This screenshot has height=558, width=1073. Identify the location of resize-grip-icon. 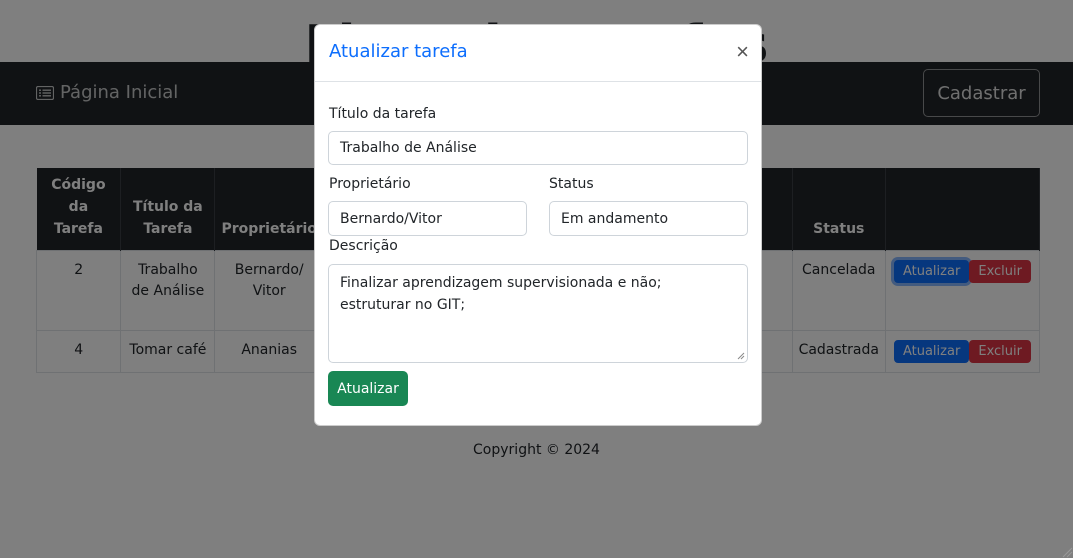
(741, 356).